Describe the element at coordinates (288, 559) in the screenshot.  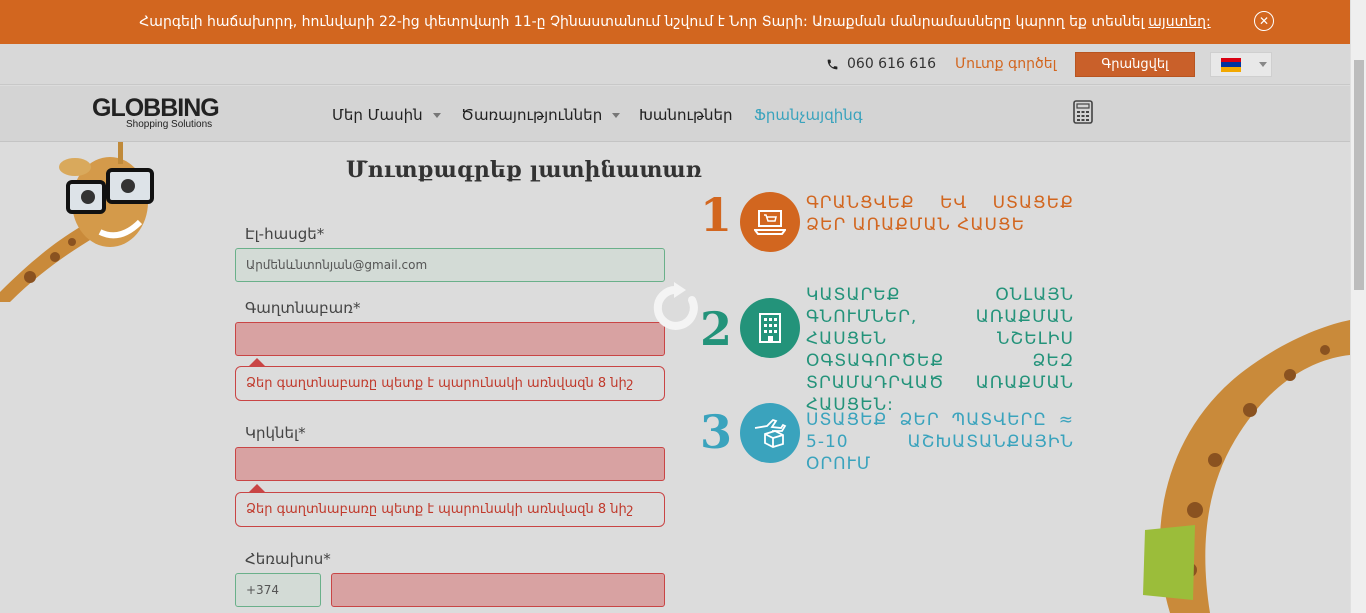
I see `phone-label: Հեռախոս*` at that location.